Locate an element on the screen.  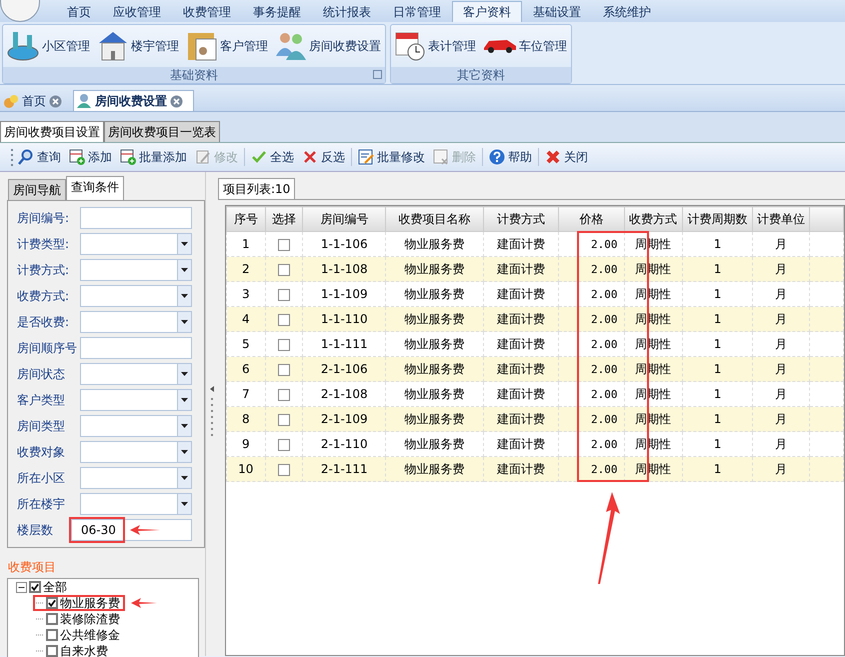
column-header: 收费项目名称 is located at coordinates (435, 219).